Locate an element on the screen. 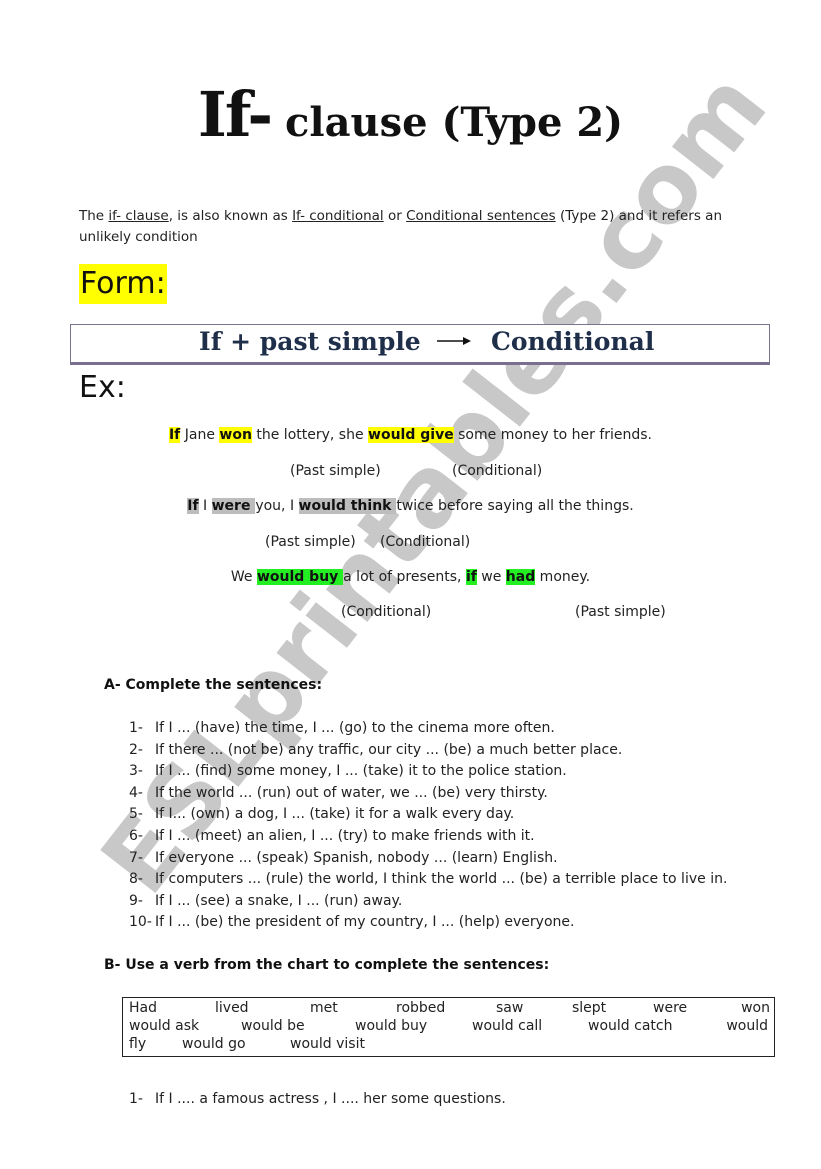 Image resolution: width=821 pixels, height=1169 pixels. intro-text: The is located at coordinates (94, 216).